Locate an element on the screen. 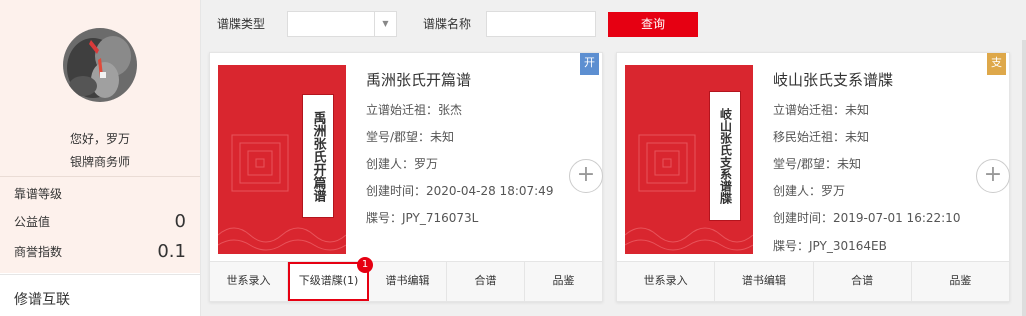  type-label: 谱牒类型 is located at coordinates (241, 24).